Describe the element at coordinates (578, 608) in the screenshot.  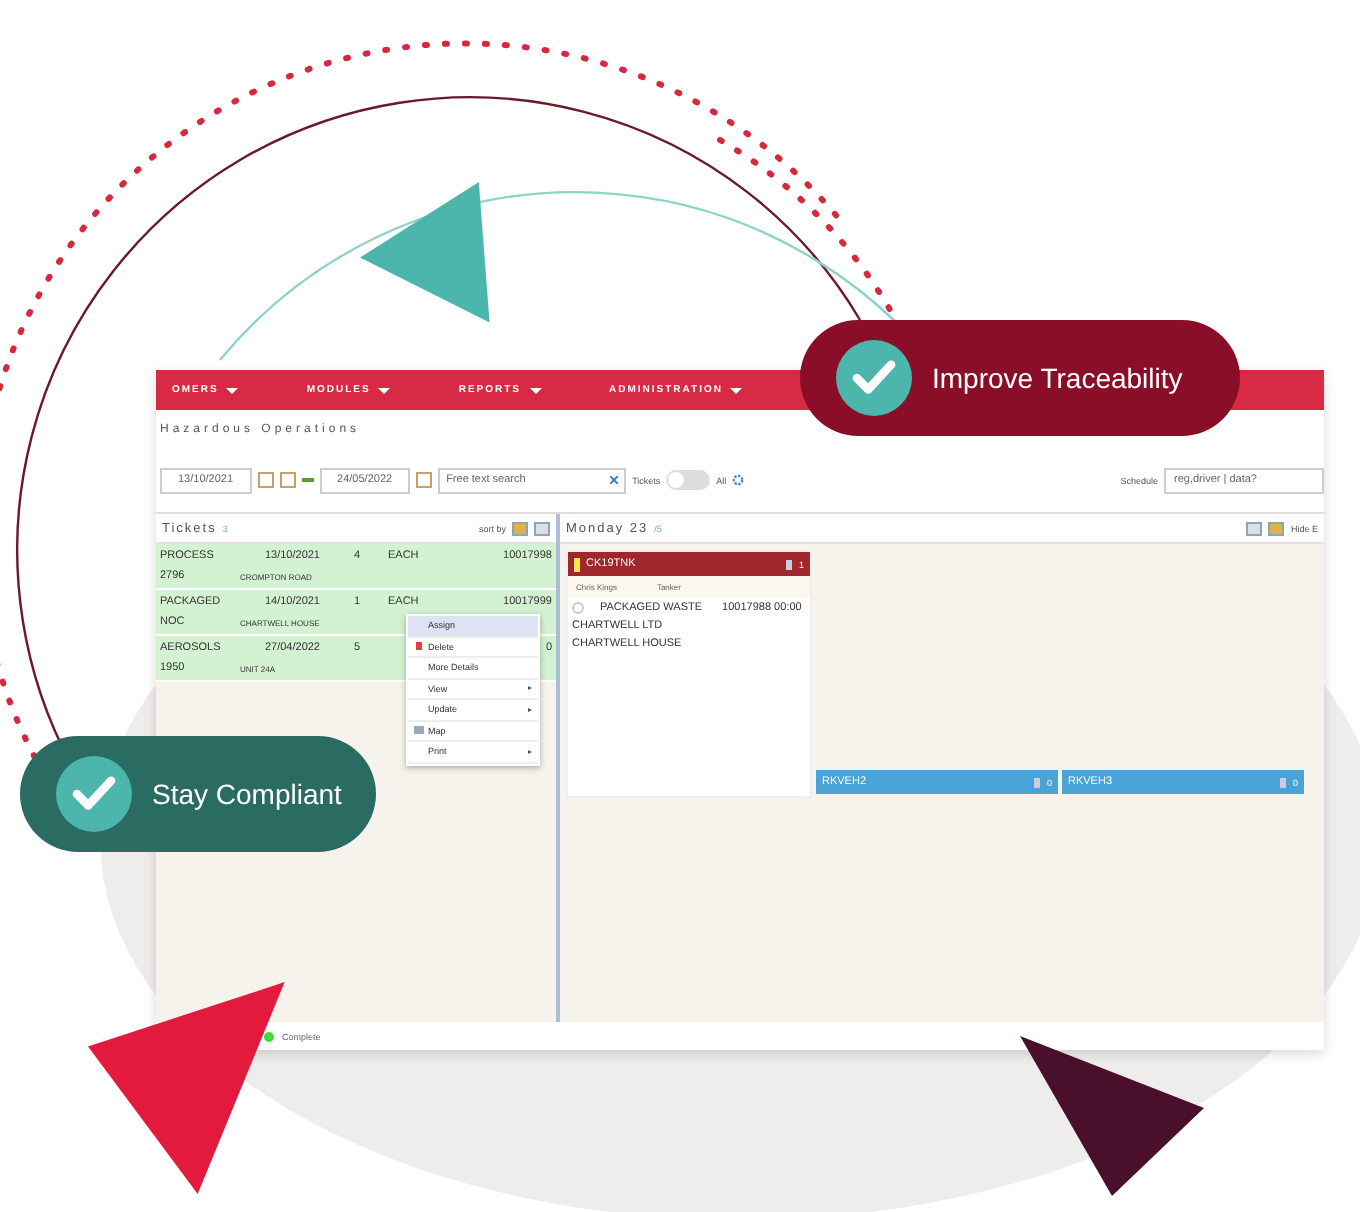
I see `radio-button` at that location.